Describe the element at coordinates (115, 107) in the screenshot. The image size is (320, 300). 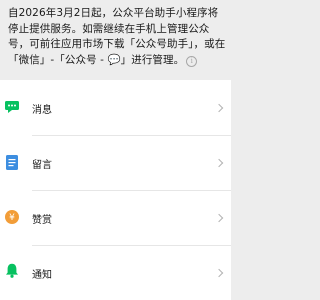
I see `menu-item-messages: 消息` at that location.